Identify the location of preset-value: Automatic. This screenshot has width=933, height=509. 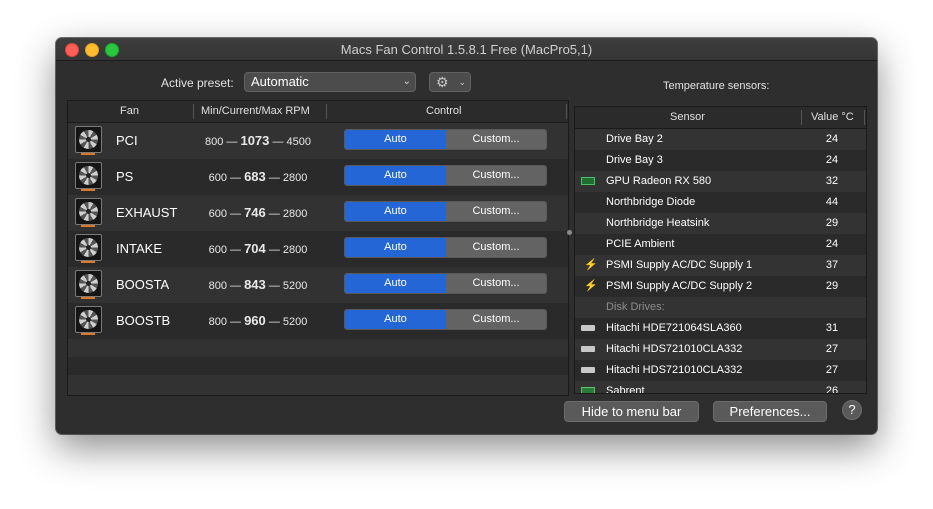
(280, 81).